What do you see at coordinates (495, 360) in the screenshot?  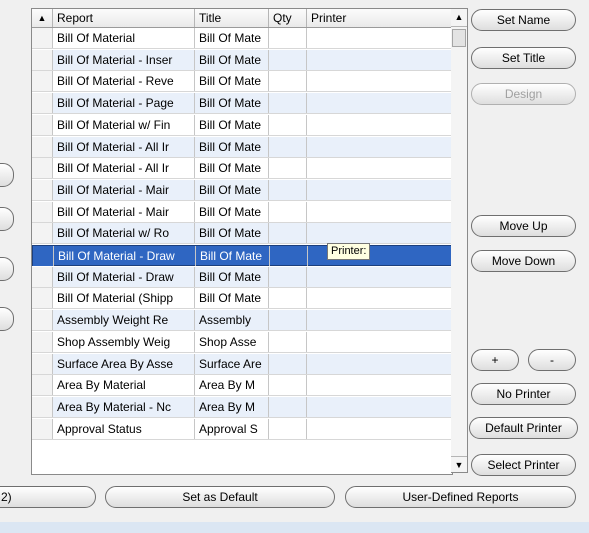 I see `add-button: +` at bounding box center [495, 360].